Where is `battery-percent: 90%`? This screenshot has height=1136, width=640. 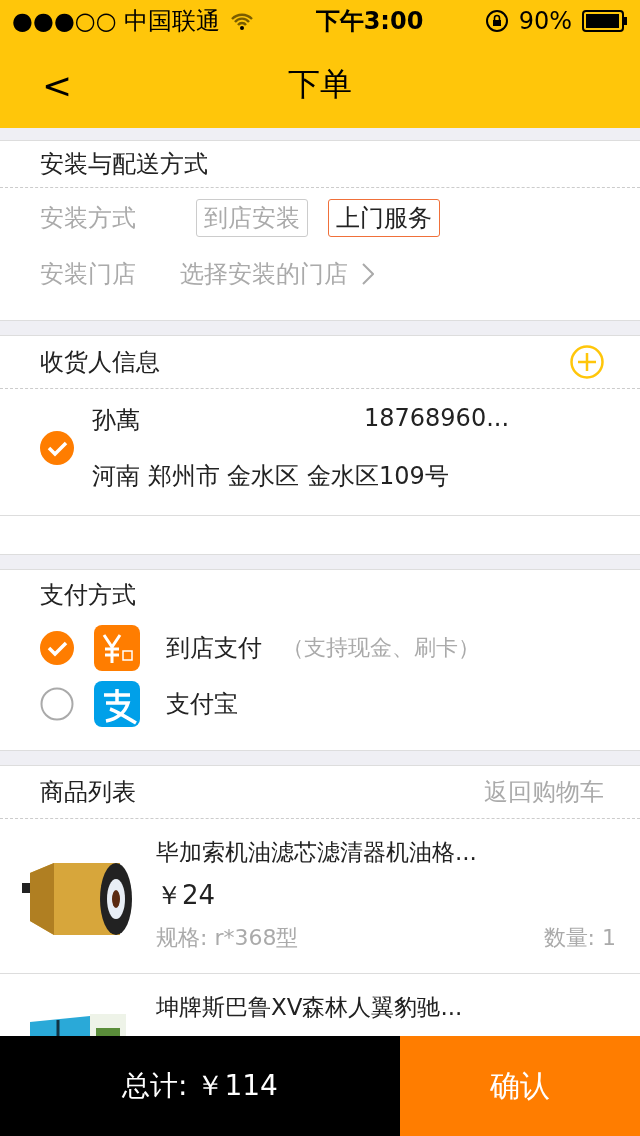
battery-percent: 90% is located at coordinates (545, 21).